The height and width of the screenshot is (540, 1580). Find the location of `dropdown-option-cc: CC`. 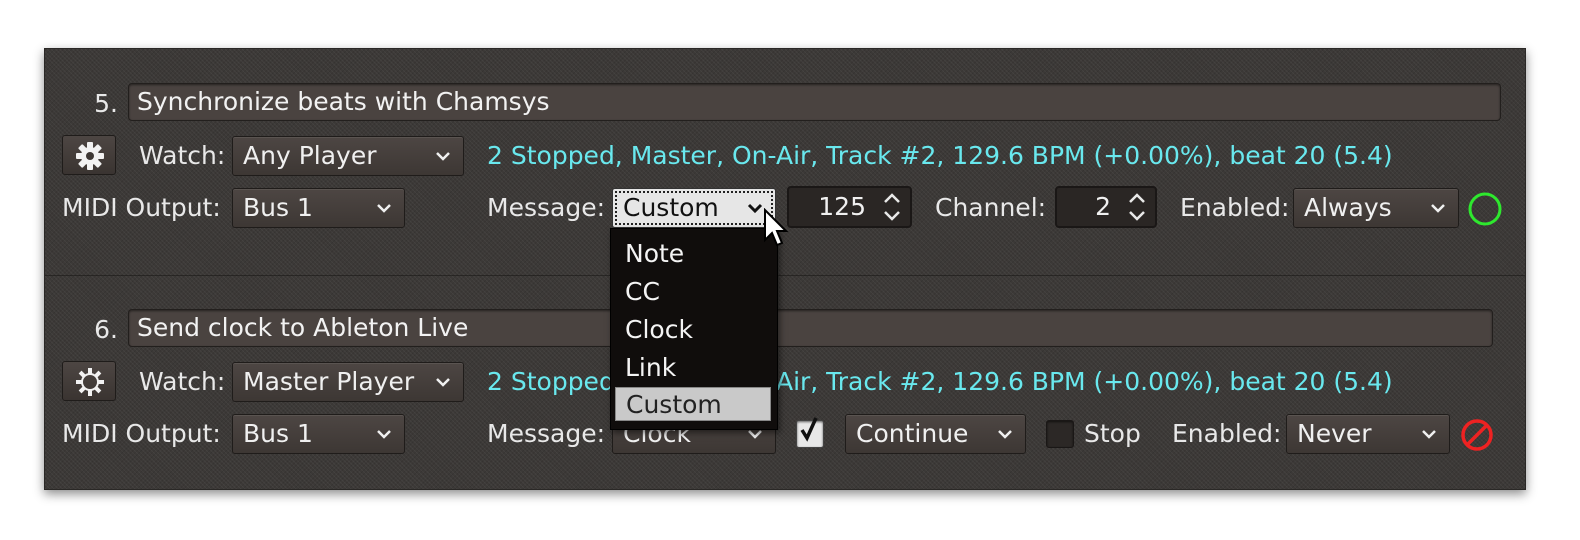

dropdown-option-cc: CC is located at coordinates (693, 292).